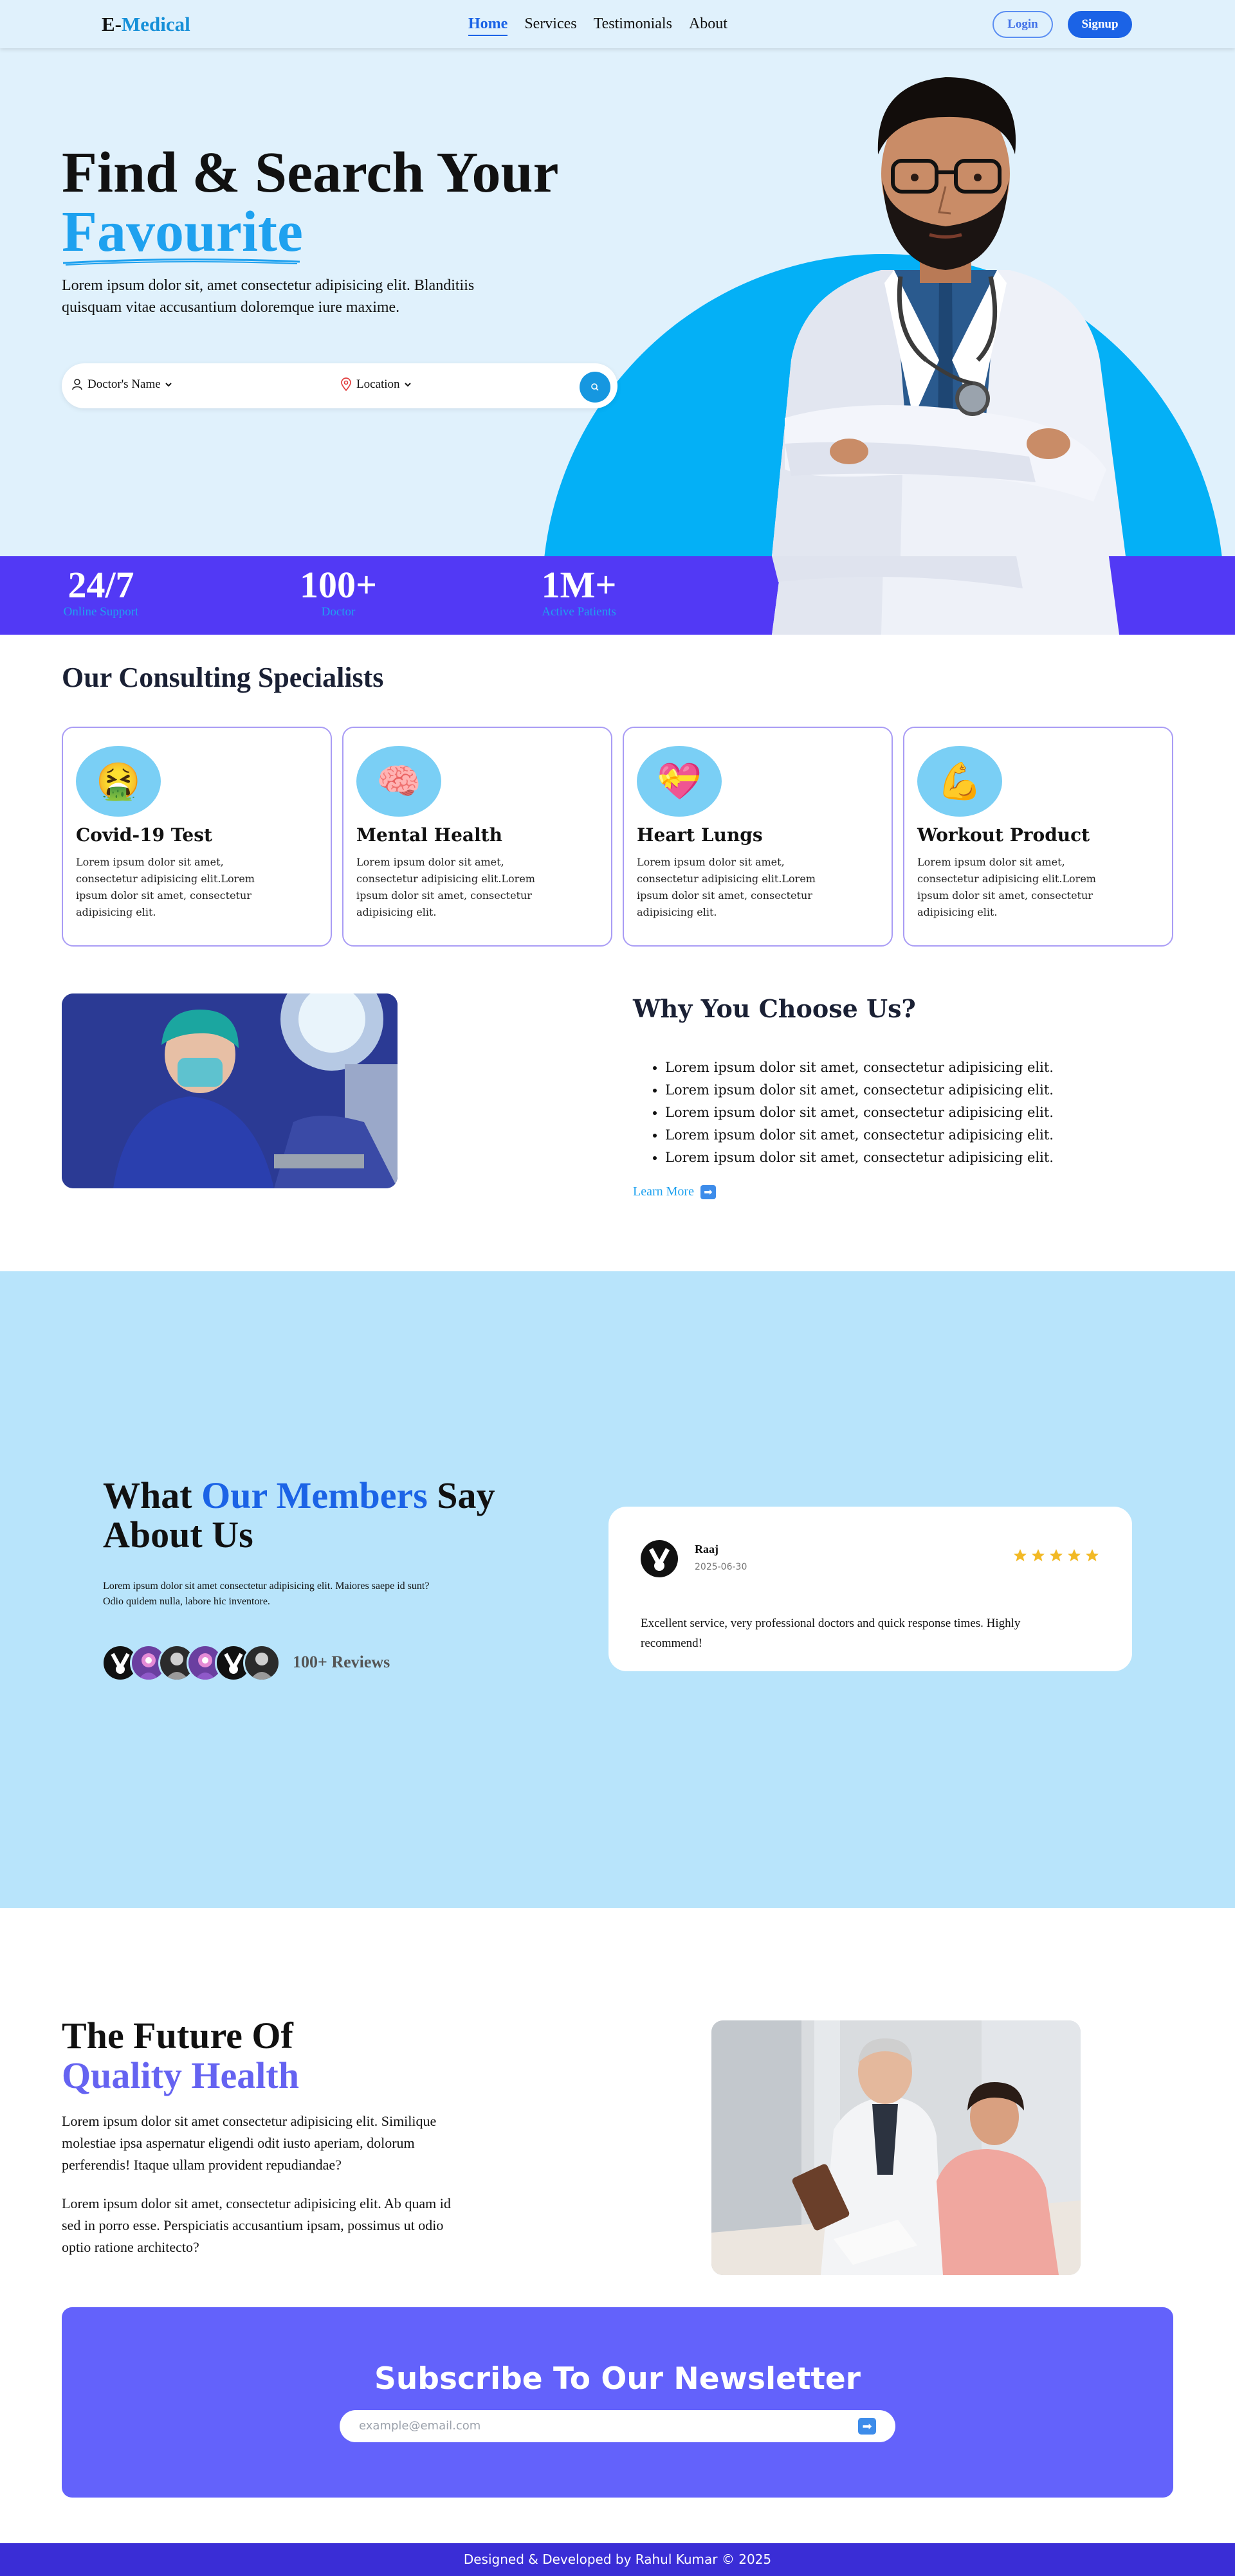 The width and height of the screenshot is (1235, 2576). What do you see at coordinates (674, 1191) in the screenshot?
I see `learn-more-link: Learn More ➡` at bounding box center [674, 1191].